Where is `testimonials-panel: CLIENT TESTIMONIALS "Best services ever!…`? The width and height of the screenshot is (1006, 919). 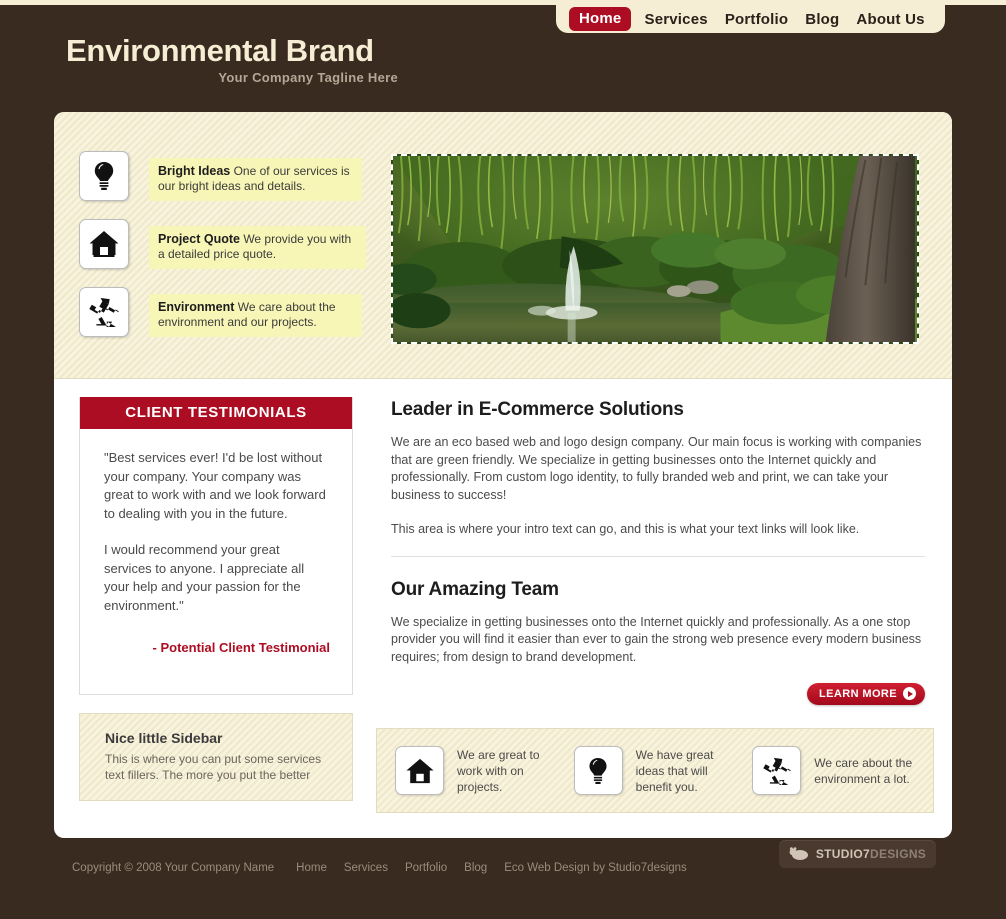
testimonials-panel: CLIENT TESTIMONIALS "Best services ever!… is located at coordinates (216, 546).